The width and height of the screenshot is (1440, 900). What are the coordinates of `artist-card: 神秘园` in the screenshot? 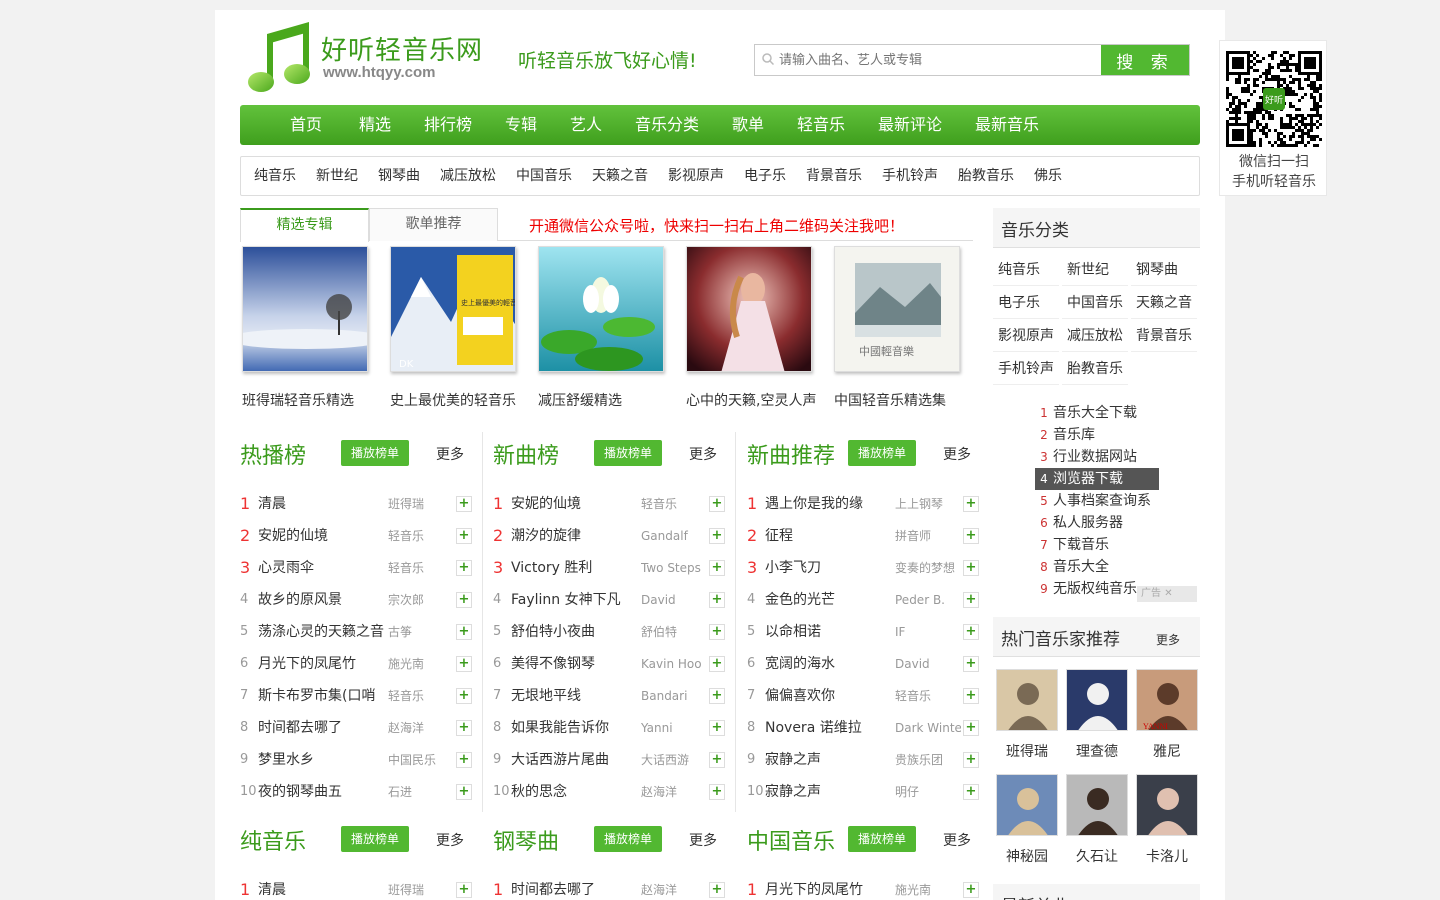 It's located at (1027, 820).